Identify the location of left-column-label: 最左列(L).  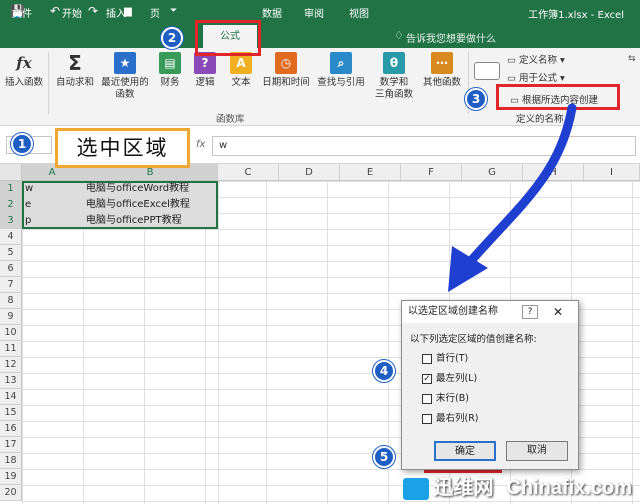
(457, 378).